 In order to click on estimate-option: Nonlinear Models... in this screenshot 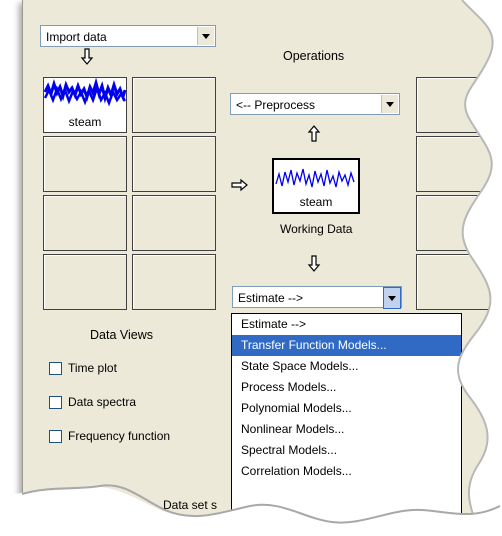, I will do `click(346, 429)`.